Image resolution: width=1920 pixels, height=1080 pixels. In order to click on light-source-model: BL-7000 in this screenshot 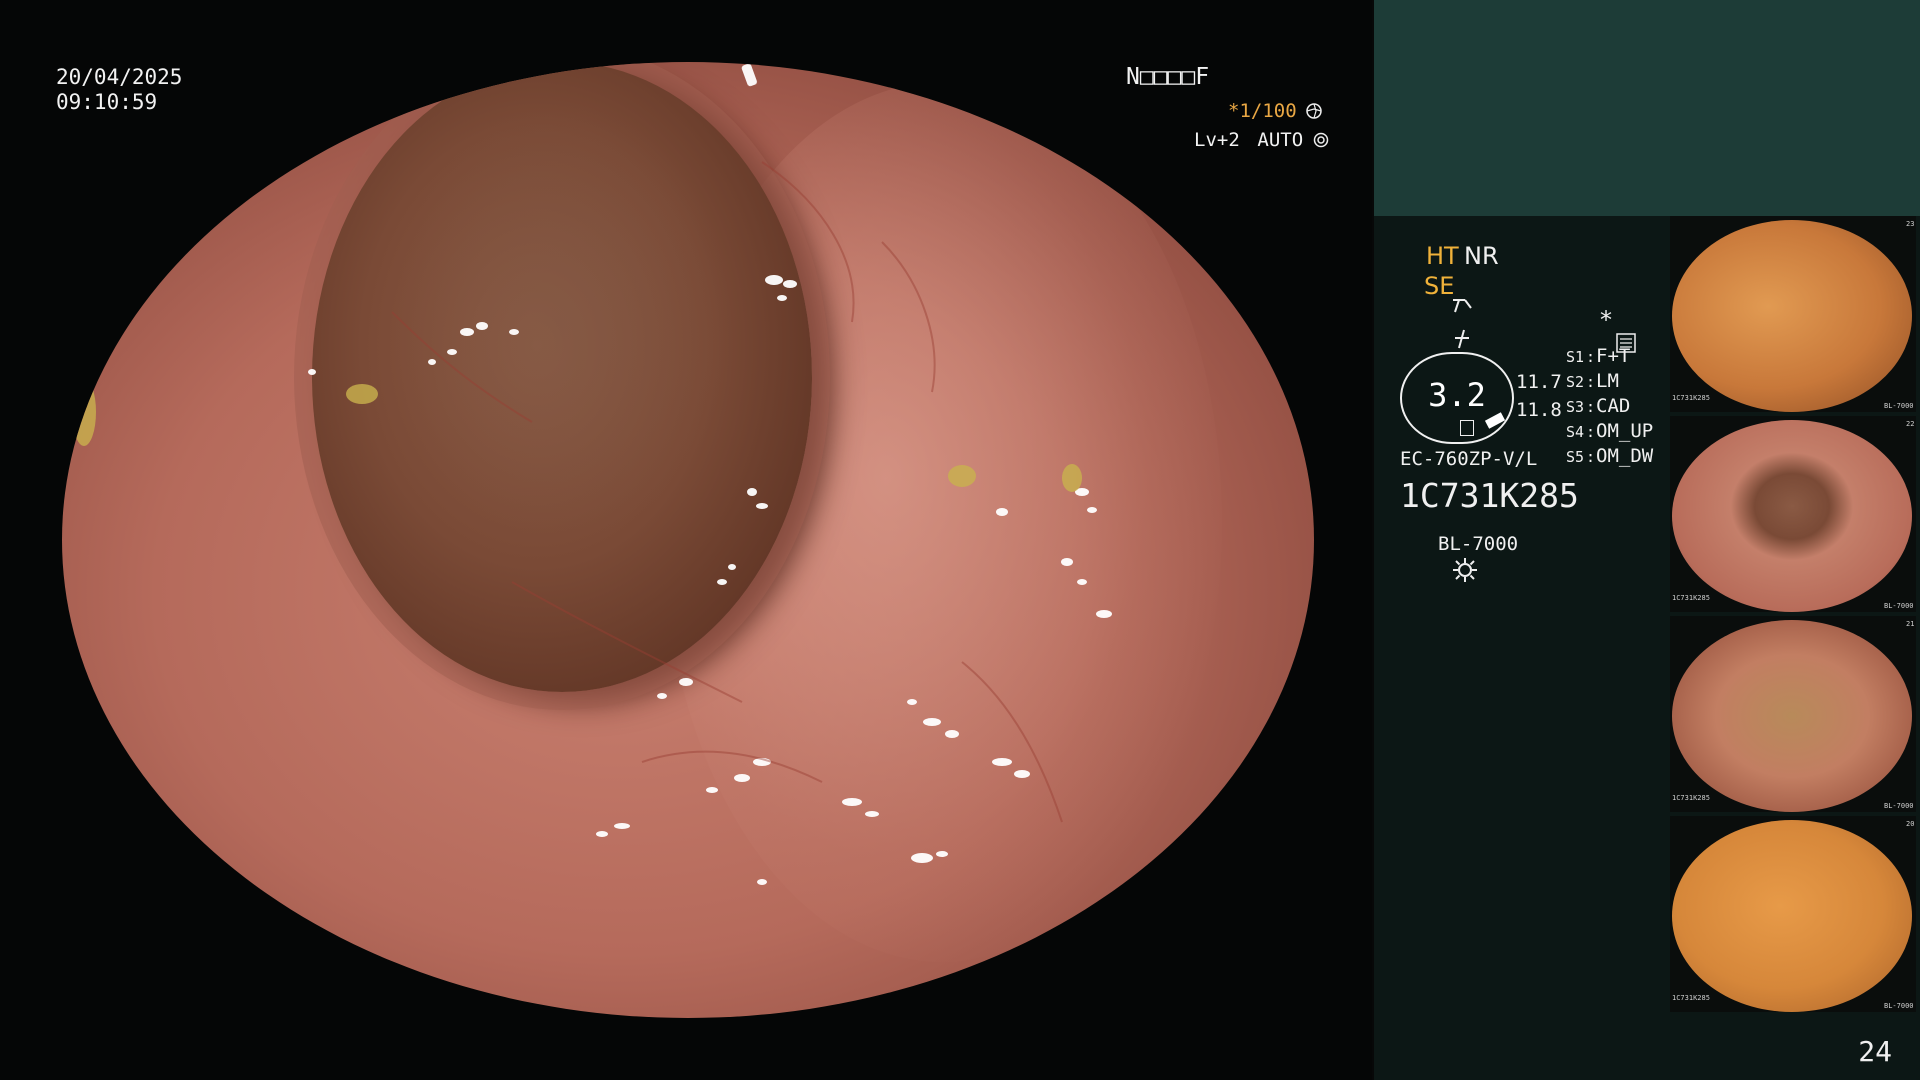, I will do `click(1478, 544)`.